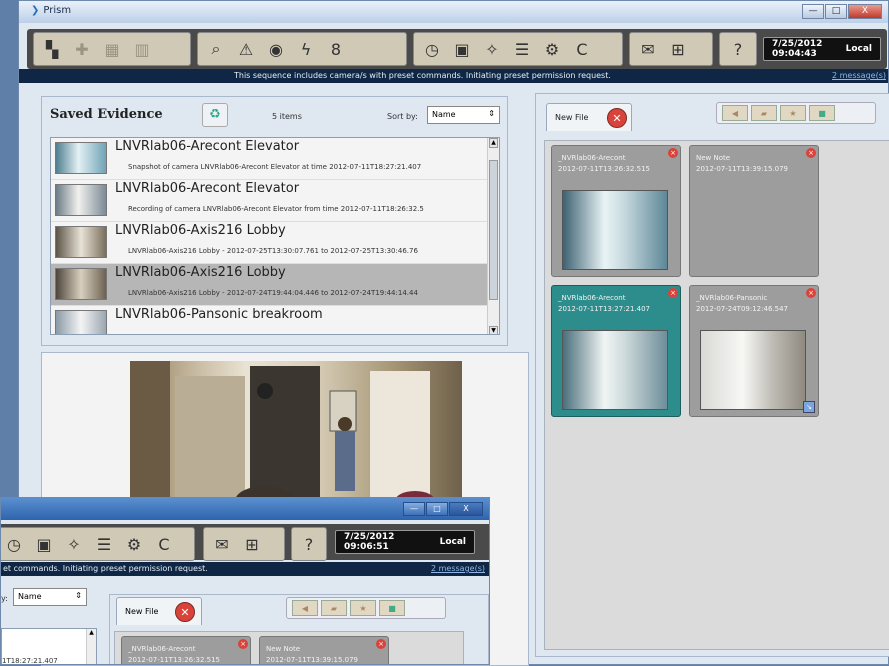 This screenshot has width=889, height=666. I want to click on globe-icon: ◉, so click(276, 49).